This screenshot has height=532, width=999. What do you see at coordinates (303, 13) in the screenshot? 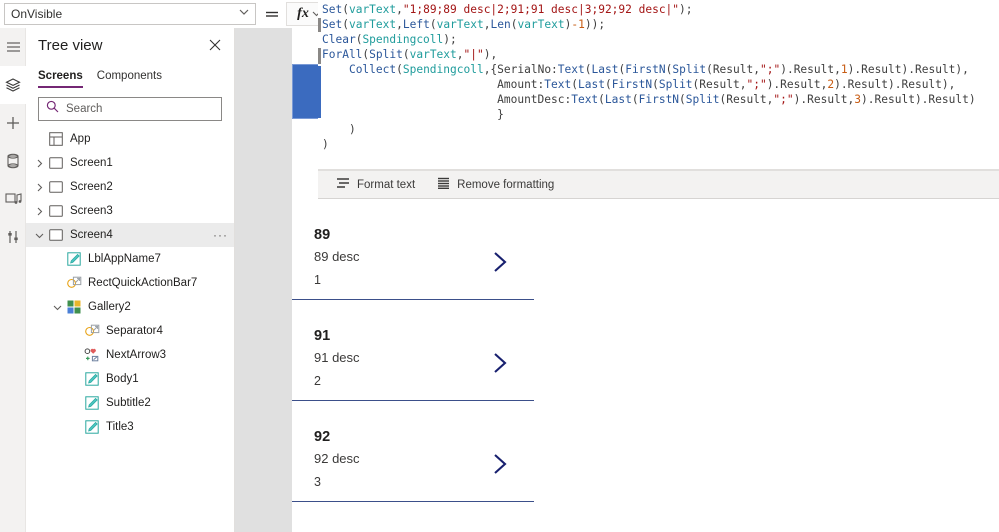
I see `fx-label: fx` at bounding box center [303, 13].